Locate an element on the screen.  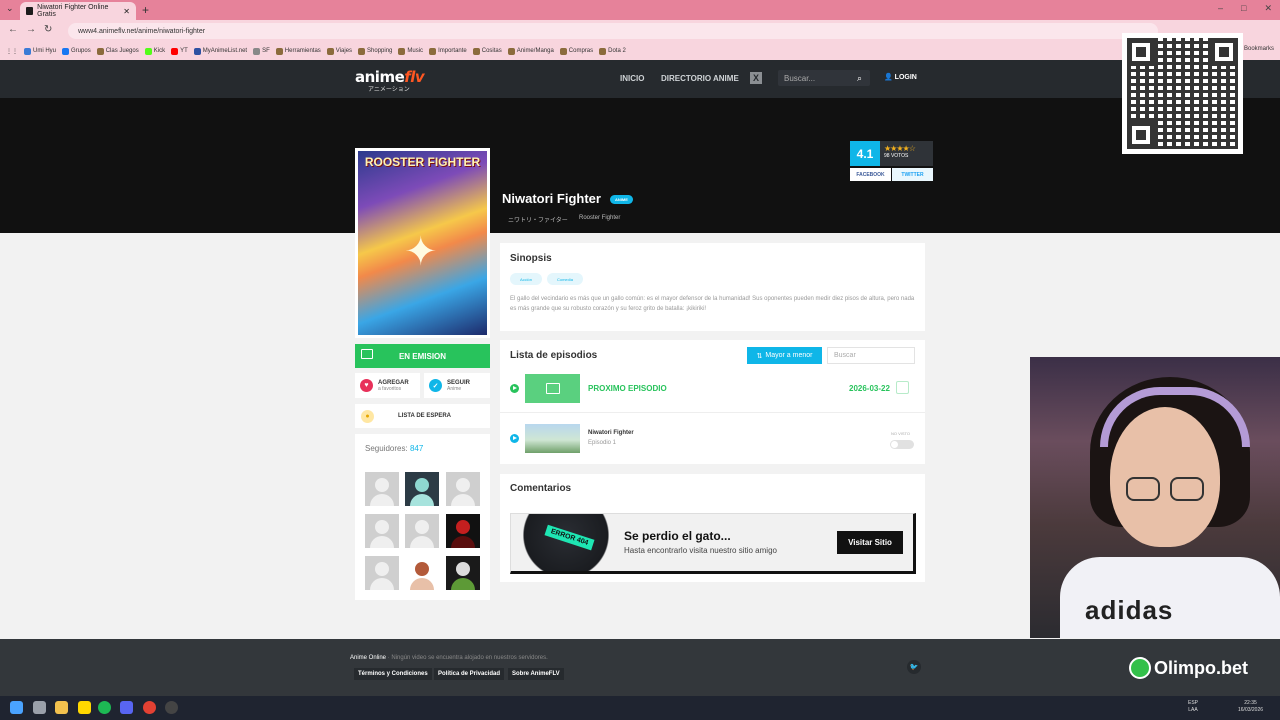
visit-site-button: Visitar Sitio is located at coordinates (870, 542).